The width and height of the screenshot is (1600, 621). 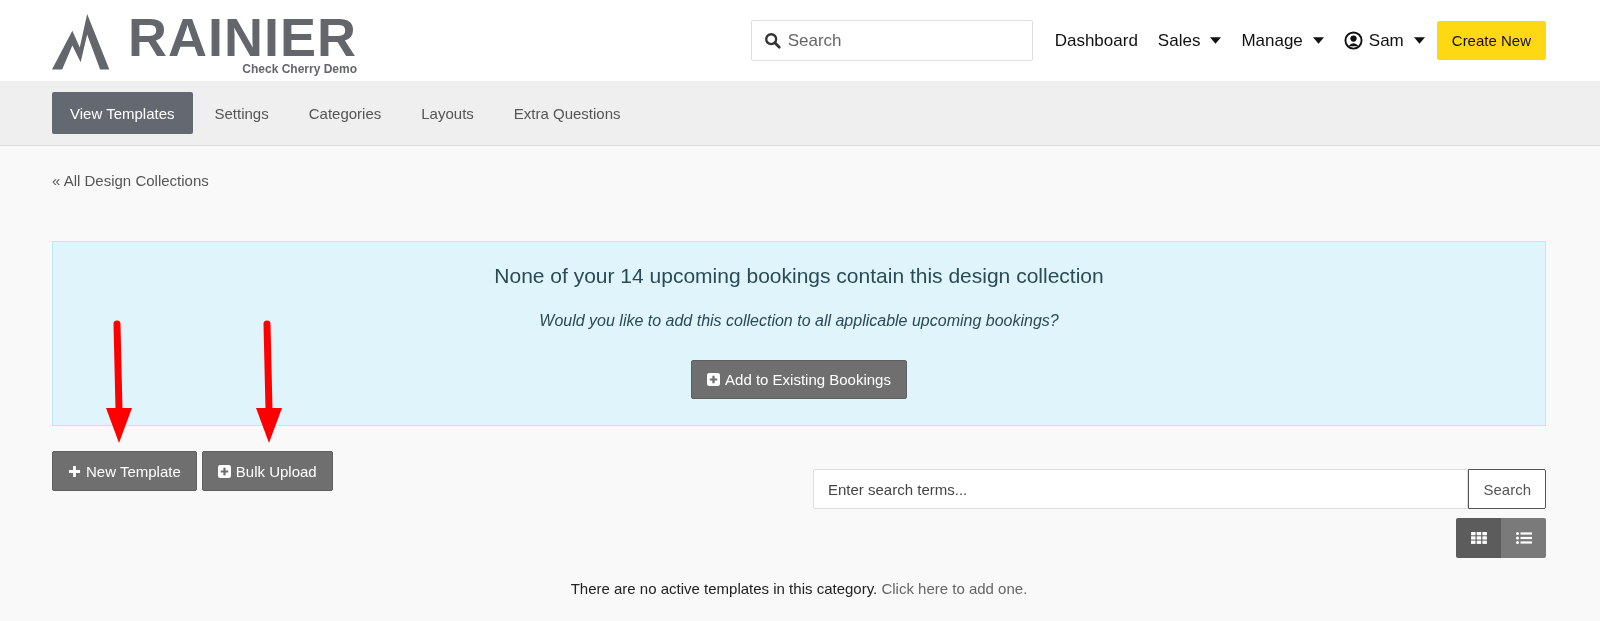 I want to click on action-button: New Template, so click(x=124, y=471).